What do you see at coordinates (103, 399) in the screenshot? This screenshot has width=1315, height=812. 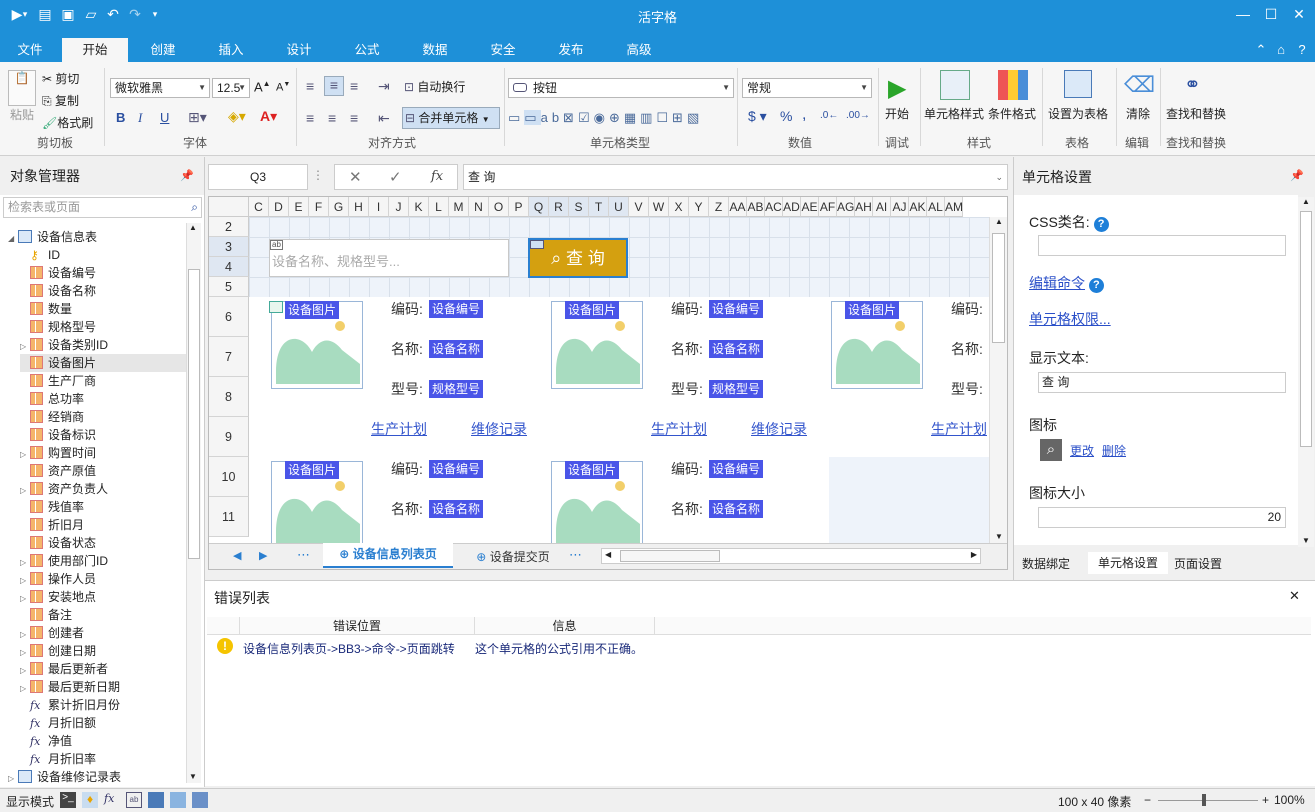 I see `tree-field-item: 总功率` at bounding box center [103, 399].